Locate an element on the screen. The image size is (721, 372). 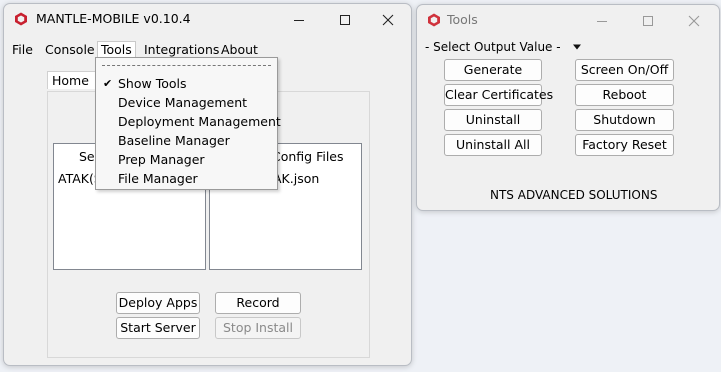
tools-window-title: Tools is located at coordinates (462, 19).